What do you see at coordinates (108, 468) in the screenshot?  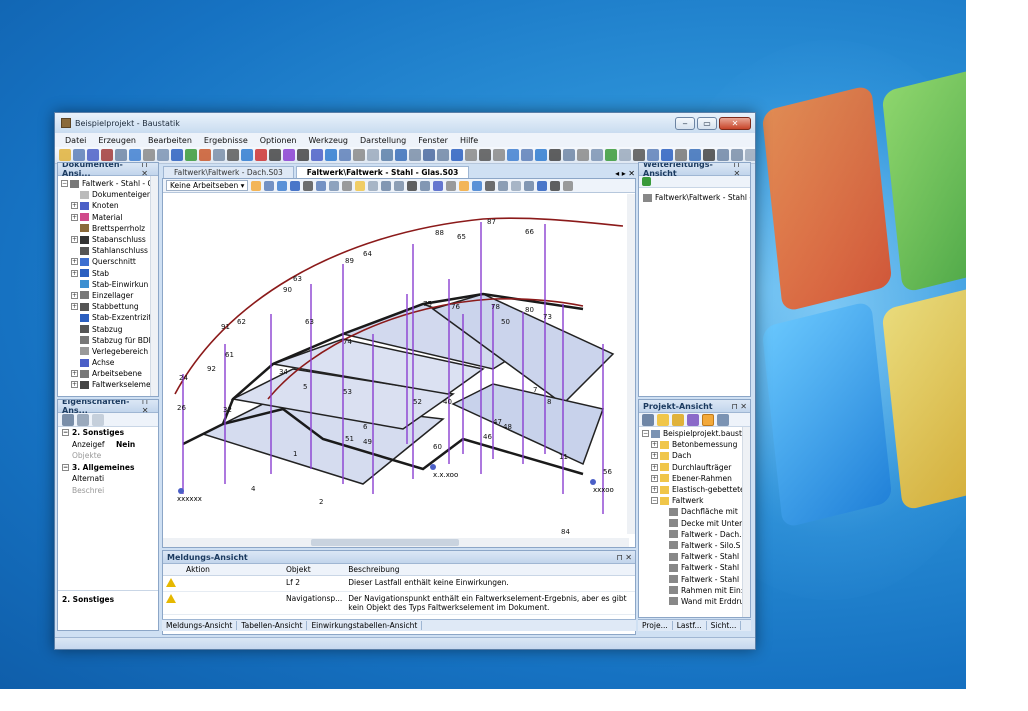 I see `property-row: −3. Allgemeines` at bounding box center [108, 468].